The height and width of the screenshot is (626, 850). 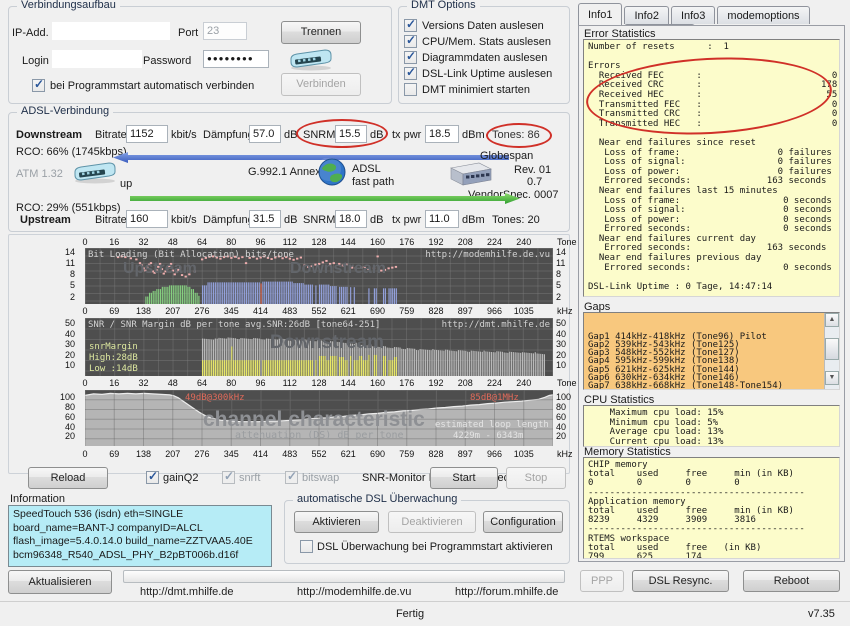 I want to click on login-field, so click(x=97, y=59).